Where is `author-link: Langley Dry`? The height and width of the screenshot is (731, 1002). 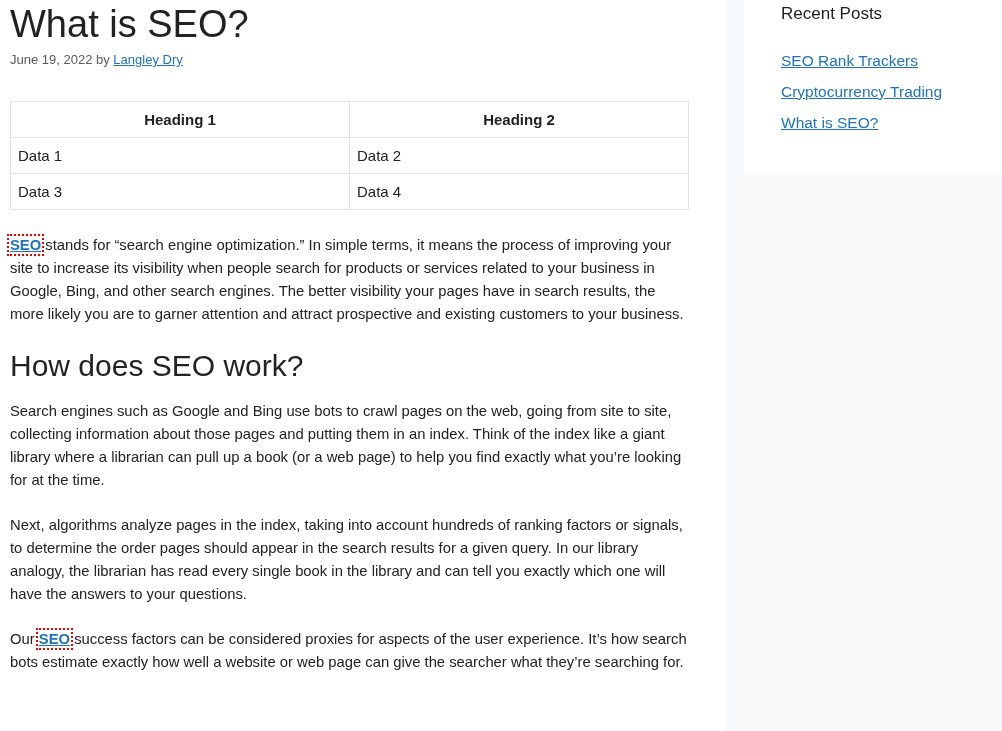 author-link: Langley Dry is located at coordinates (148, 59).